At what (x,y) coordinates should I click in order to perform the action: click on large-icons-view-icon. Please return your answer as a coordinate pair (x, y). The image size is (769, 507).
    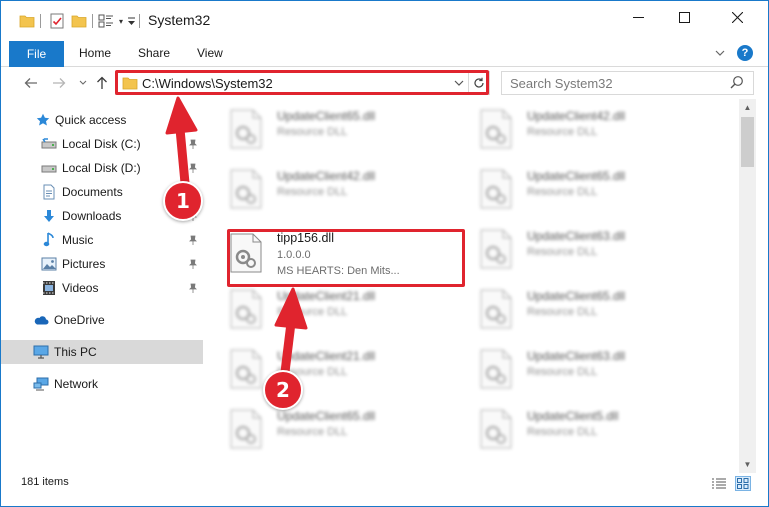
    Looking at the image, I should click on (743, 483).